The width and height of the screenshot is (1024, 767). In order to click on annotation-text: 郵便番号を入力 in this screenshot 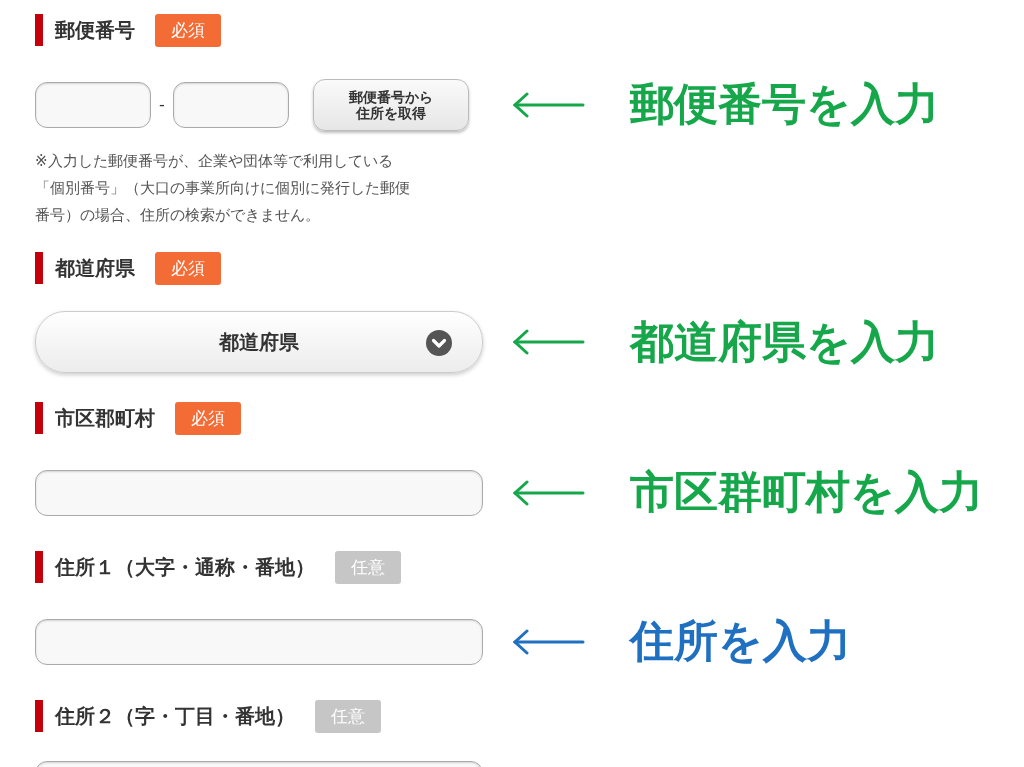, I will do `click(784, 104)`.